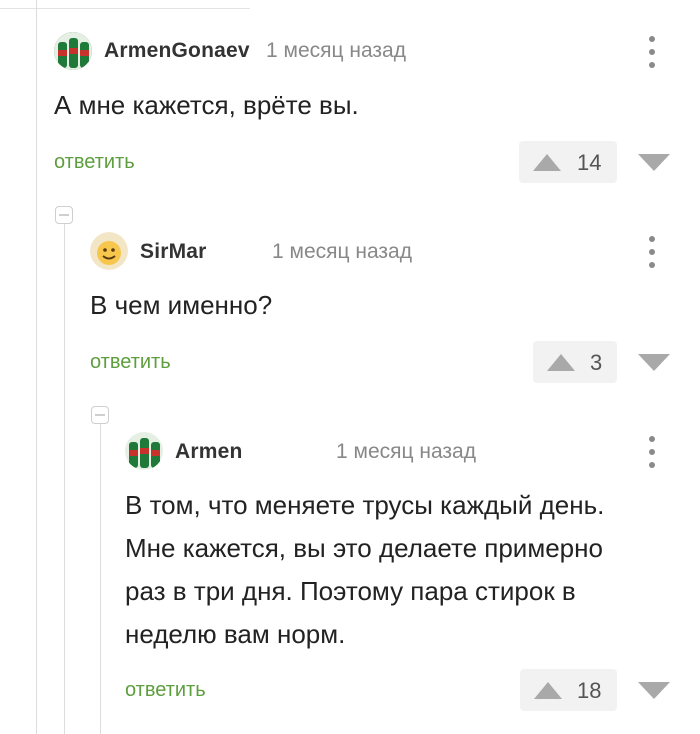  What do you see at coordinates (568, 162) in the screenshot?
I see `vote-box: 14` at bounding box center [568, 162].